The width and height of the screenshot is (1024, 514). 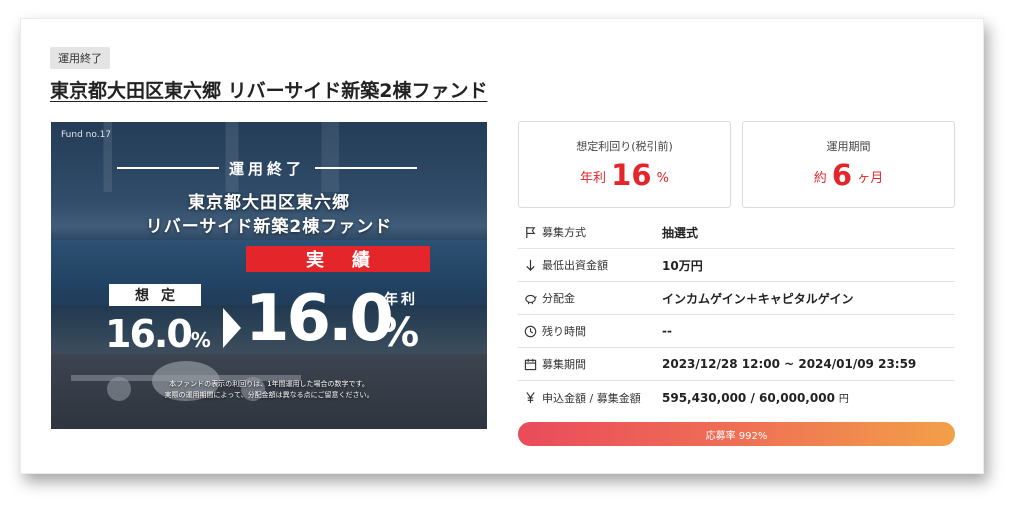 I want to click on fund-title-link: 東京都大田区東六郷 リバーサイド新築2棟ファンド, so click(x=268, y=89).